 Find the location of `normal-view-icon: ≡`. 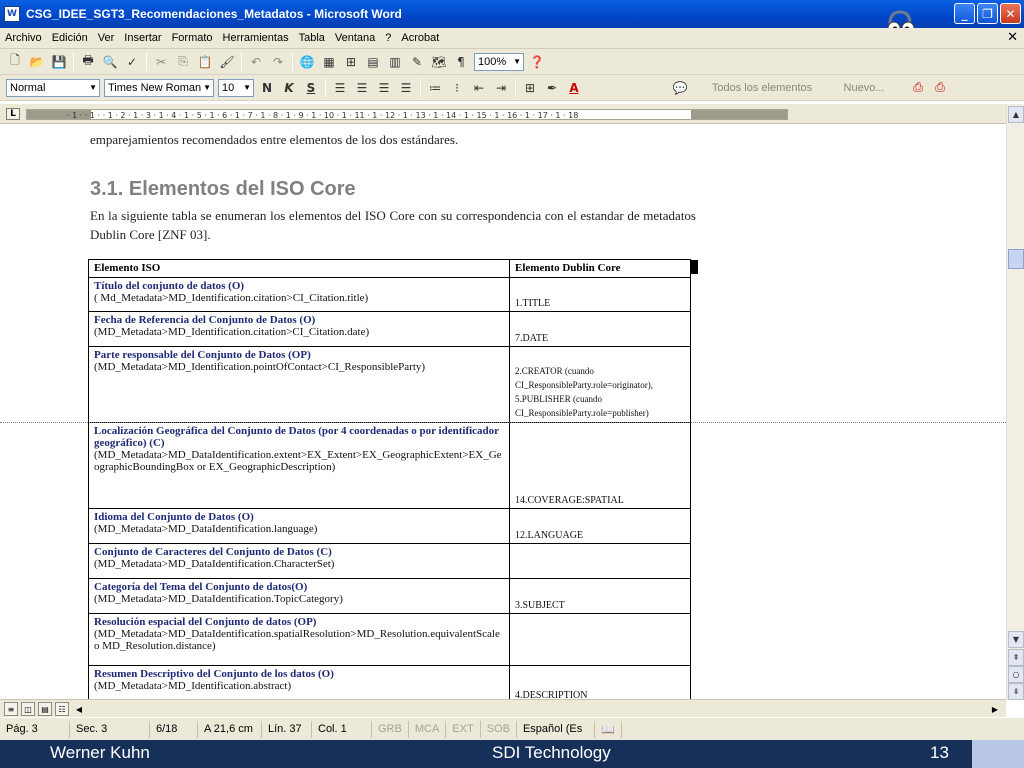

normal-view-icon: ≡ is located at coordinates (11, 709).